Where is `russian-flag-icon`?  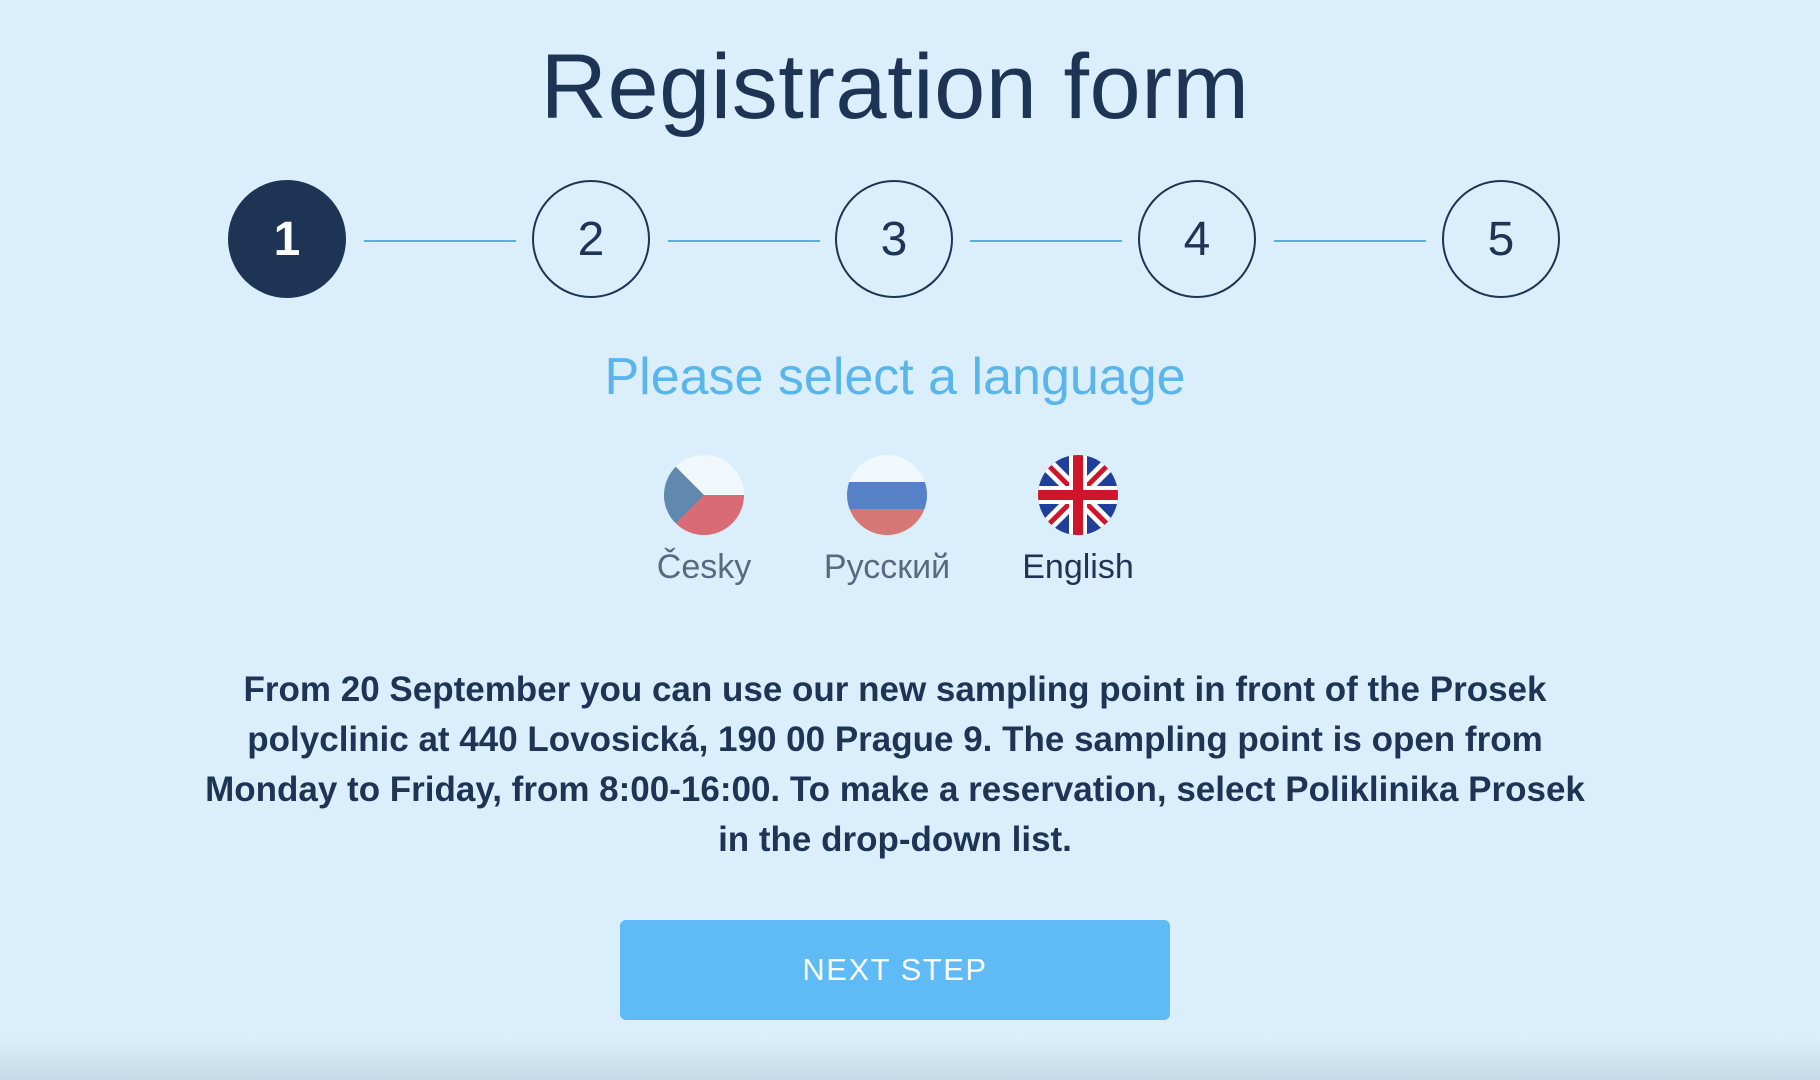
russian-flag-icon is located at coordinates (887, 495).